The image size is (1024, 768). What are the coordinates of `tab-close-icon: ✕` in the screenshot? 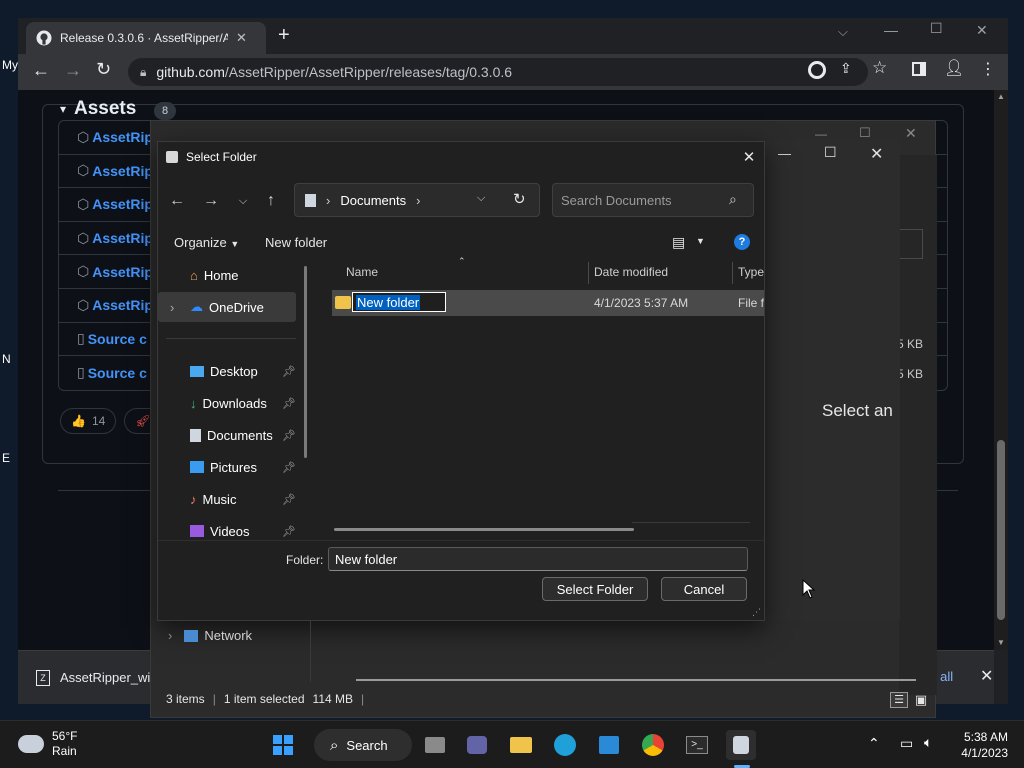 It's located at (241, 38).